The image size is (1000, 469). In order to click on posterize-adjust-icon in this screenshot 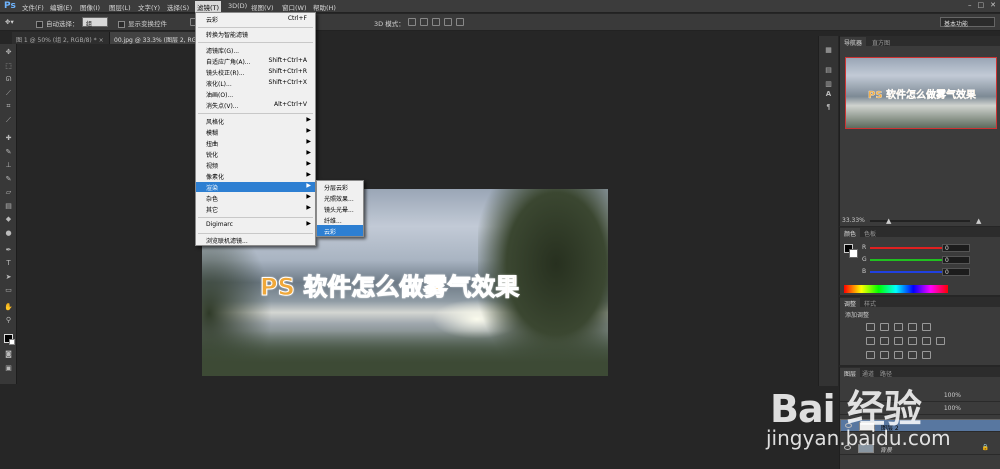, I will do `click(884, 355)`.